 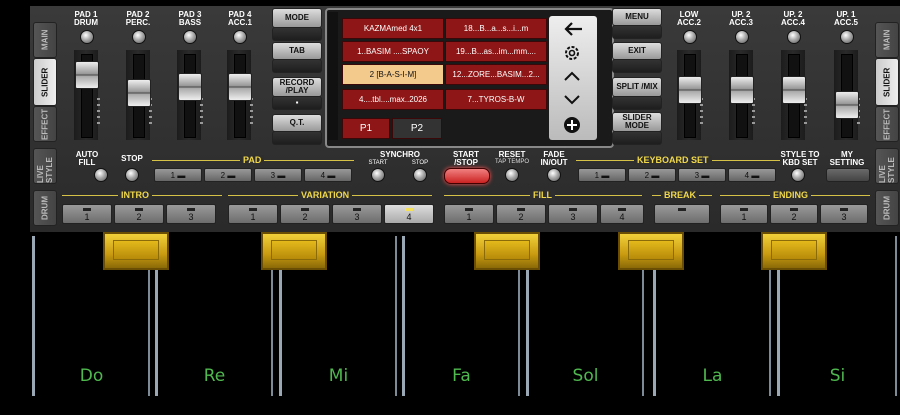 What do you see at coordinates (297, 87) in the screenshot?
I see `record-play-button: RECORD /PLAY` at bounding box center [297, 87].